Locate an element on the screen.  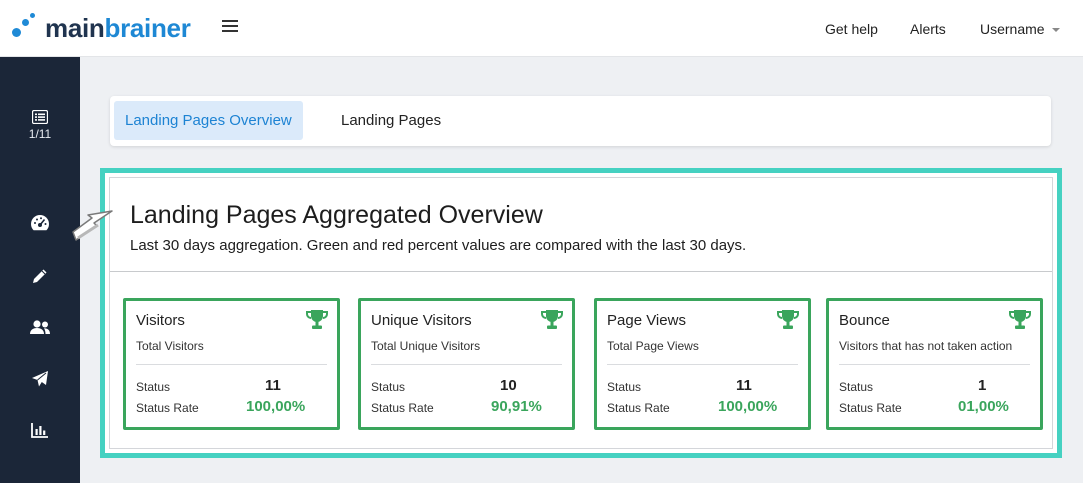
send-icon is located at coordinates (40, 379).